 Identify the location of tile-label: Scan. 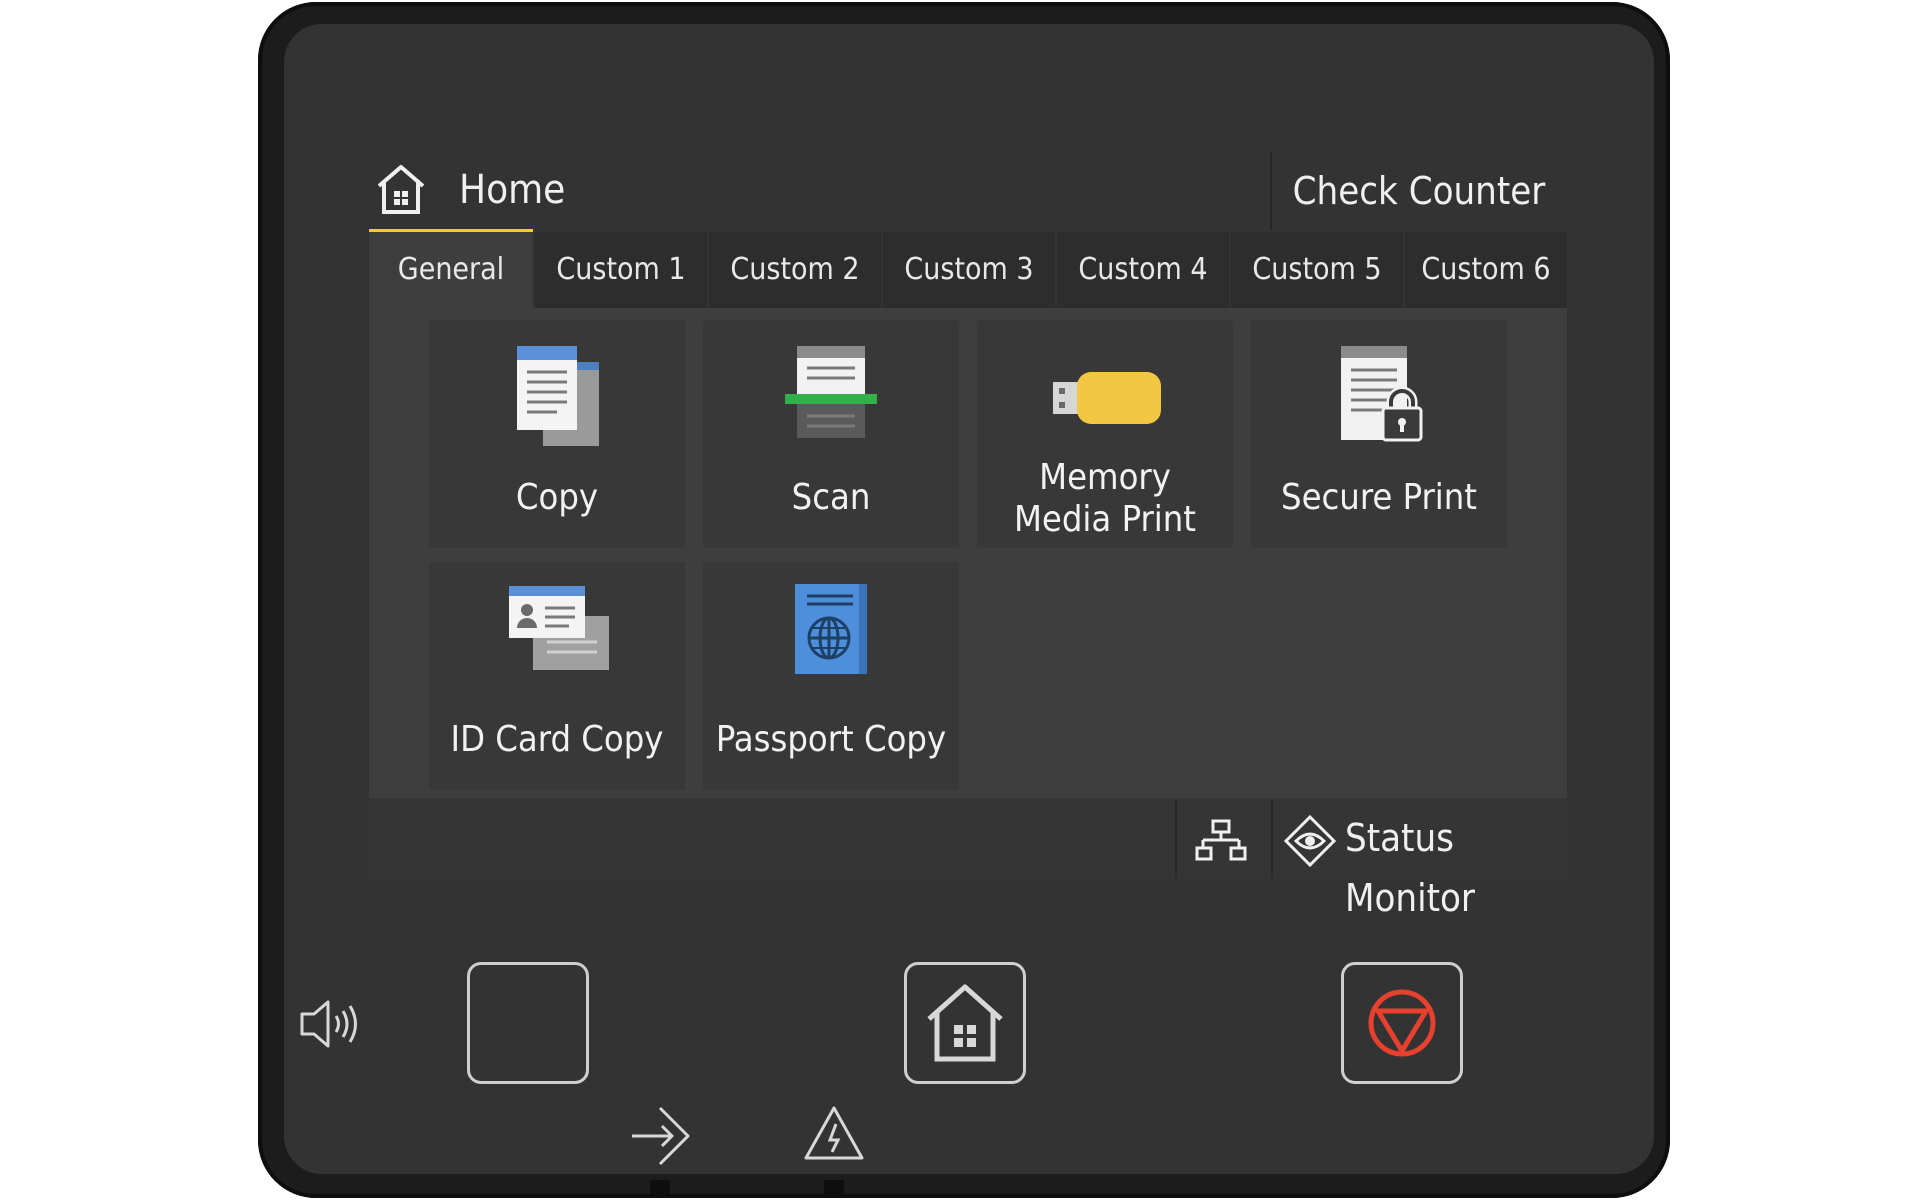
(831, 497).